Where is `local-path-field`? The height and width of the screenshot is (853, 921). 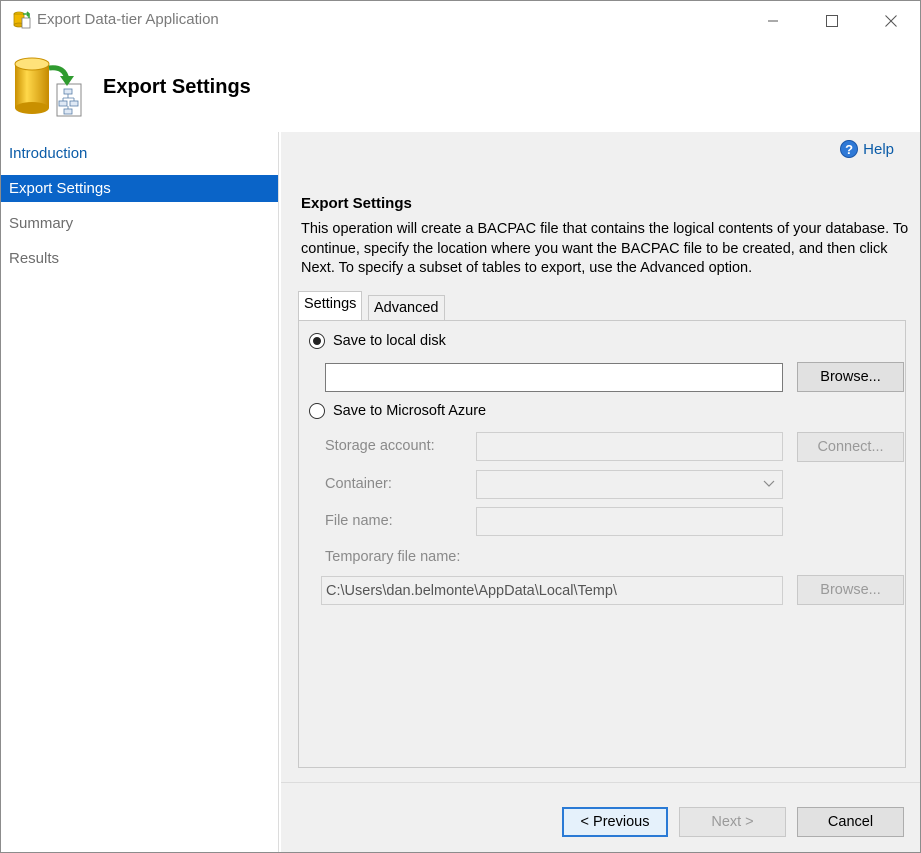
local-path-field is located at coordinates (554, 377).